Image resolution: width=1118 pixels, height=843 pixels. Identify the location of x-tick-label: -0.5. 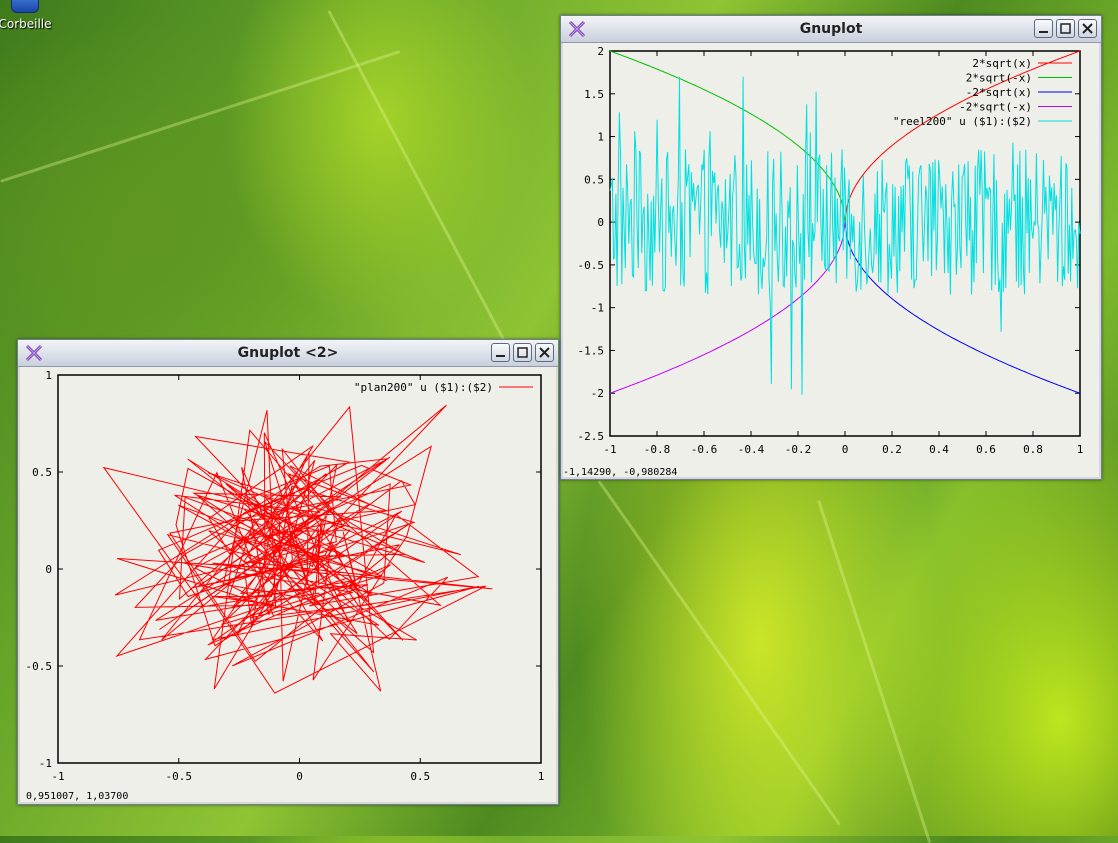
(179, 776).